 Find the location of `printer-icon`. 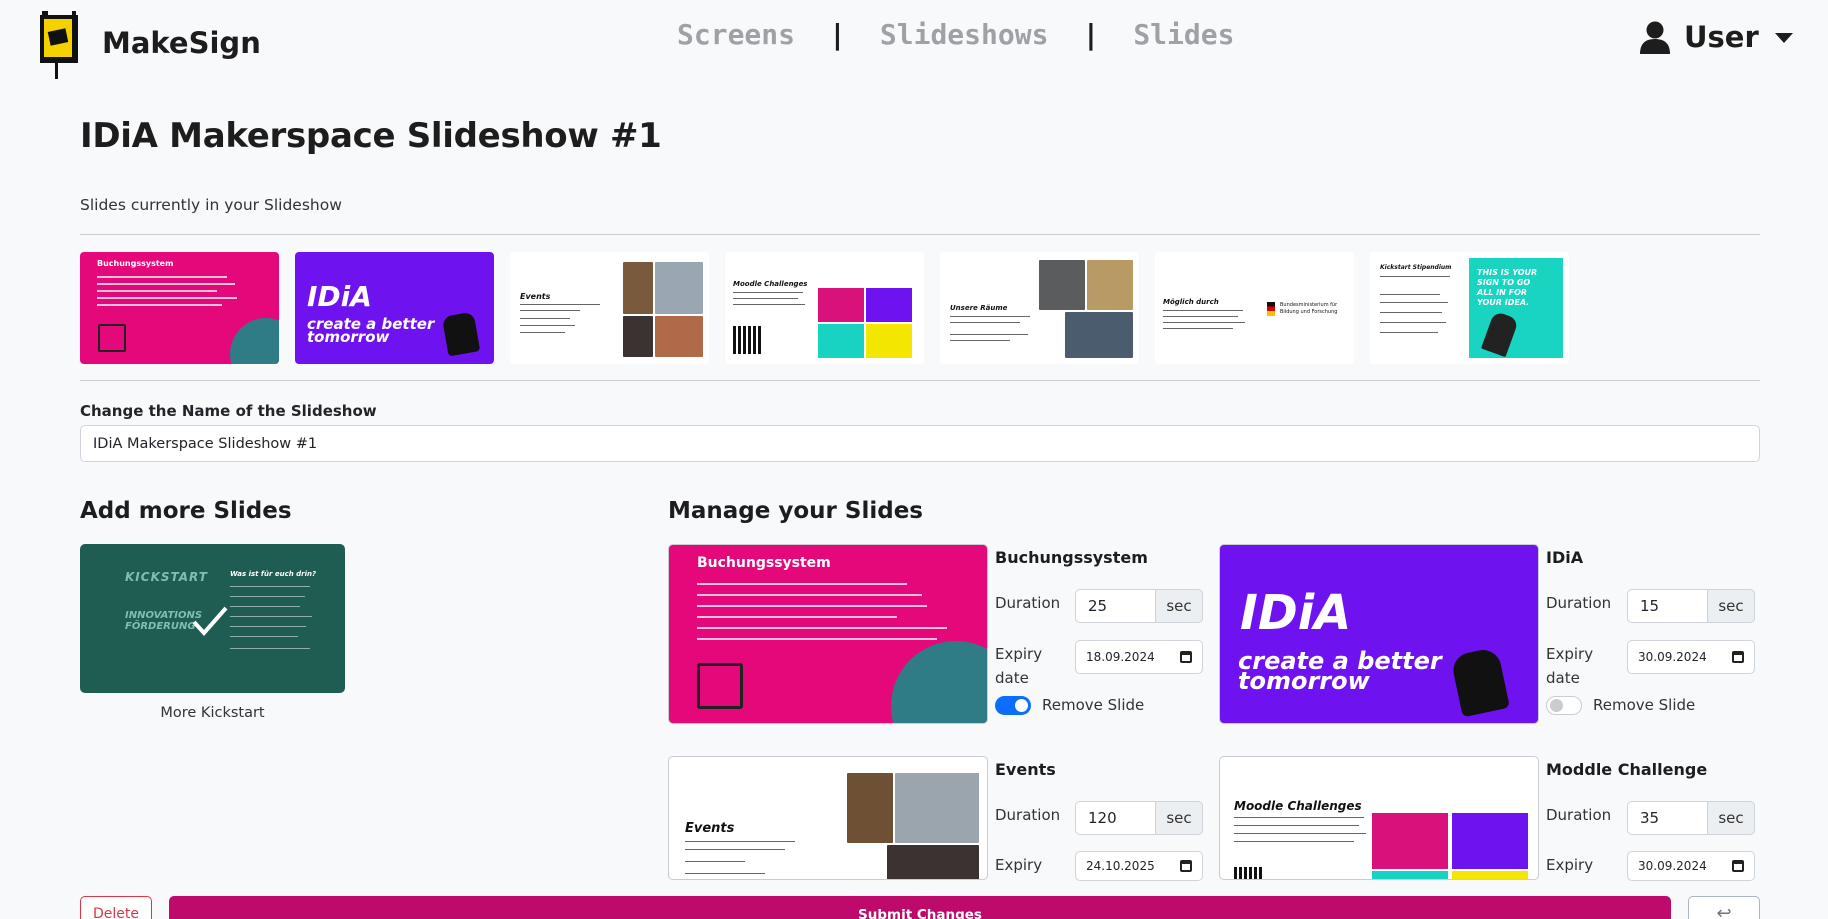

printer-icon is located at coordinates (720, 686).